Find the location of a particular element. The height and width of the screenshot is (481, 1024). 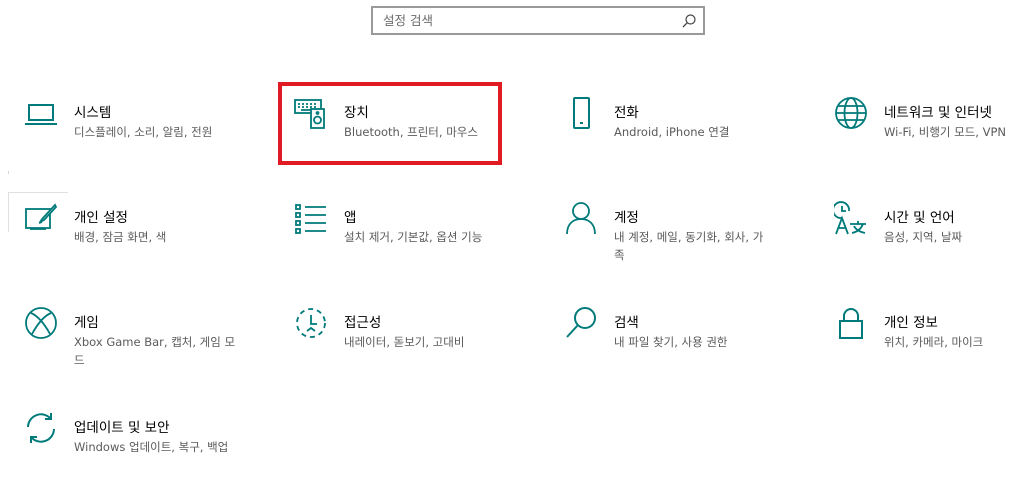

sync-icon is located at coordinates (41, 428).